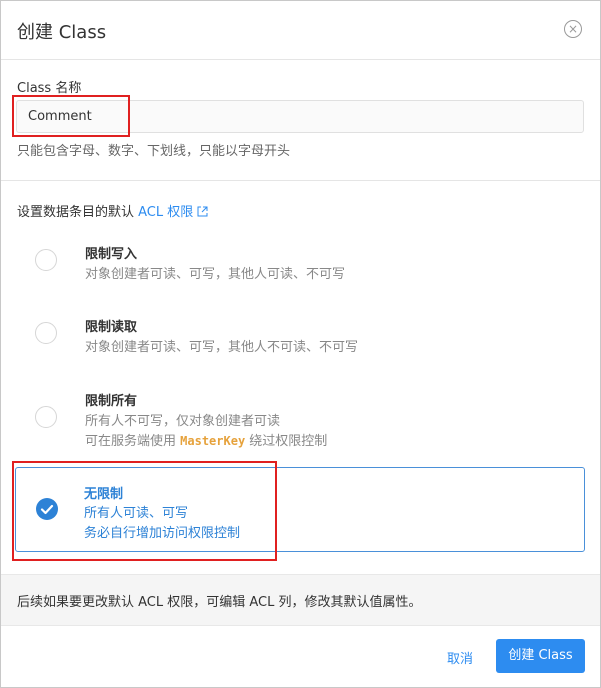 Image resolution: width=601 pixels, height=688 pixels. Describe the element at coordinates (202, 213) in the screenshot. I see `external-link-icon` at that location.